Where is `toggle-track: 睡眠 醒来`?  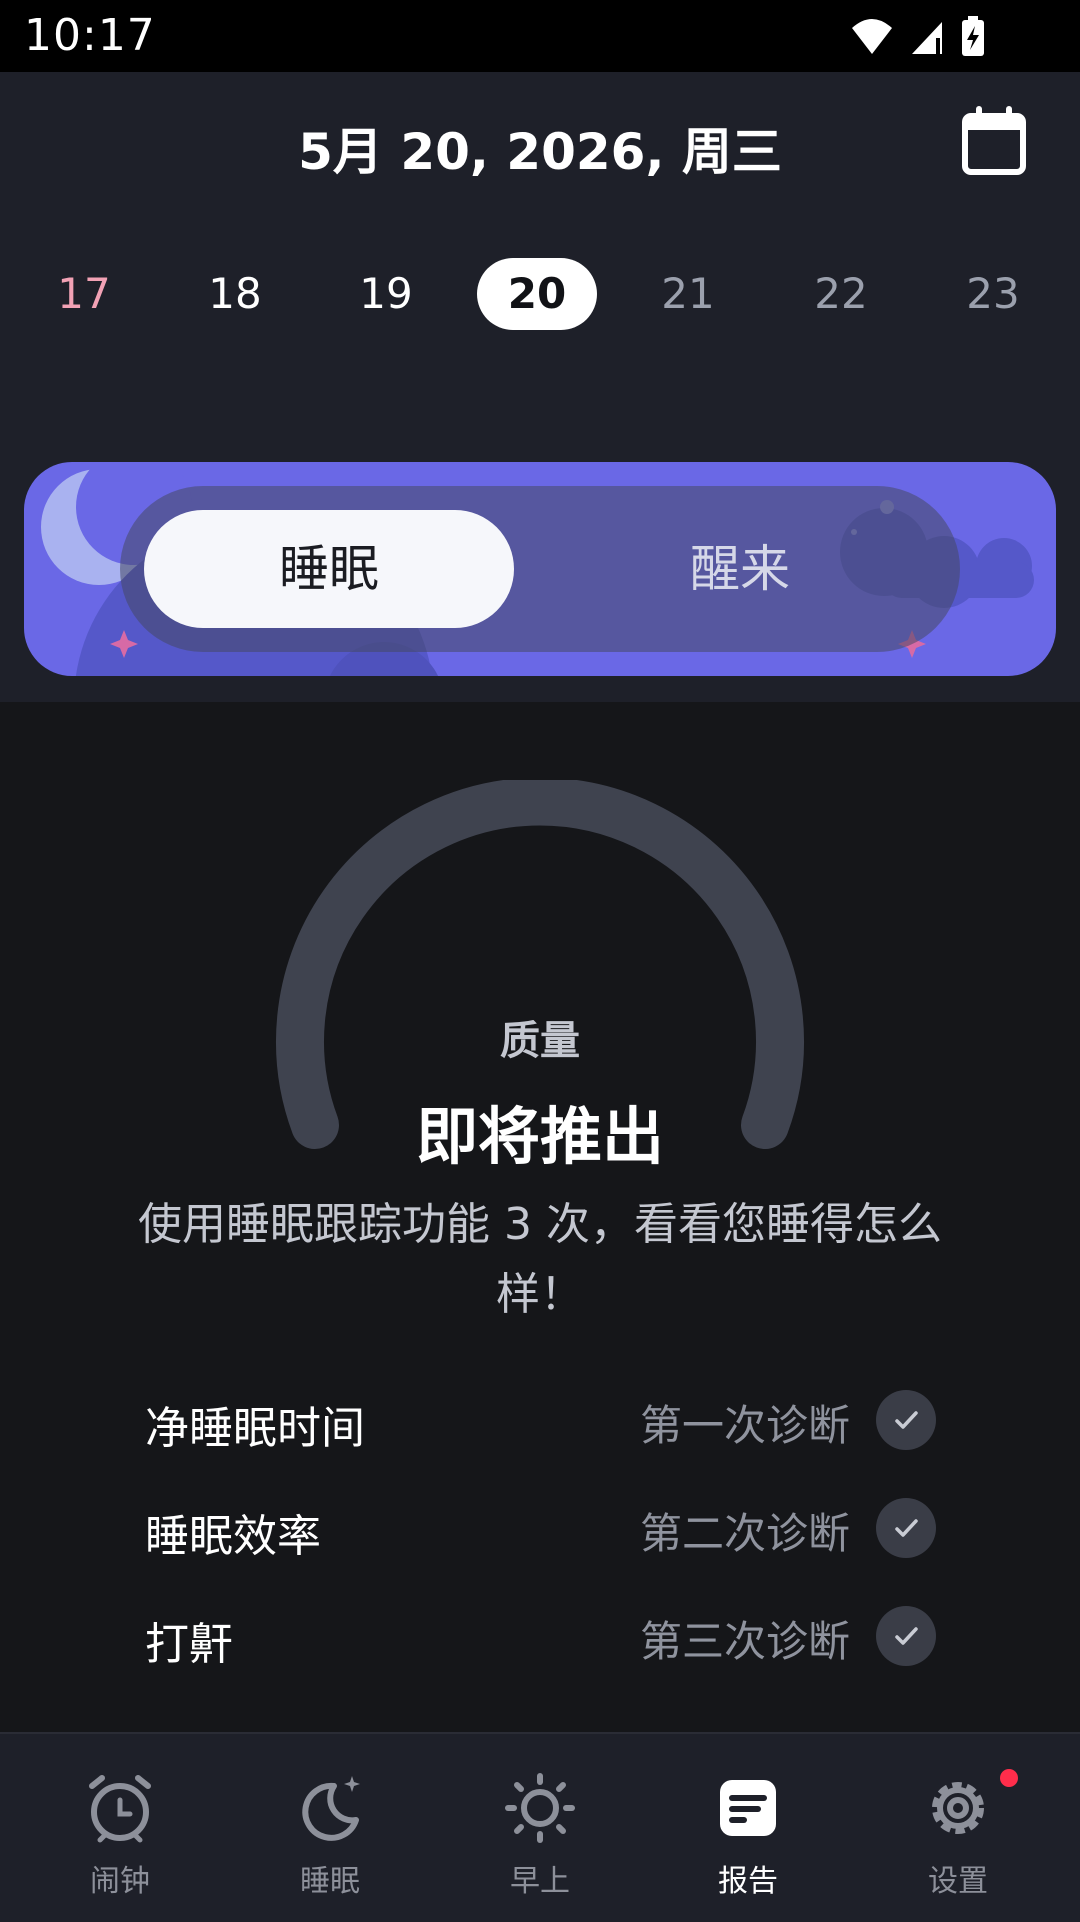 toggle-track: 睡眠 醒来 is located at coordinates (540, 569).